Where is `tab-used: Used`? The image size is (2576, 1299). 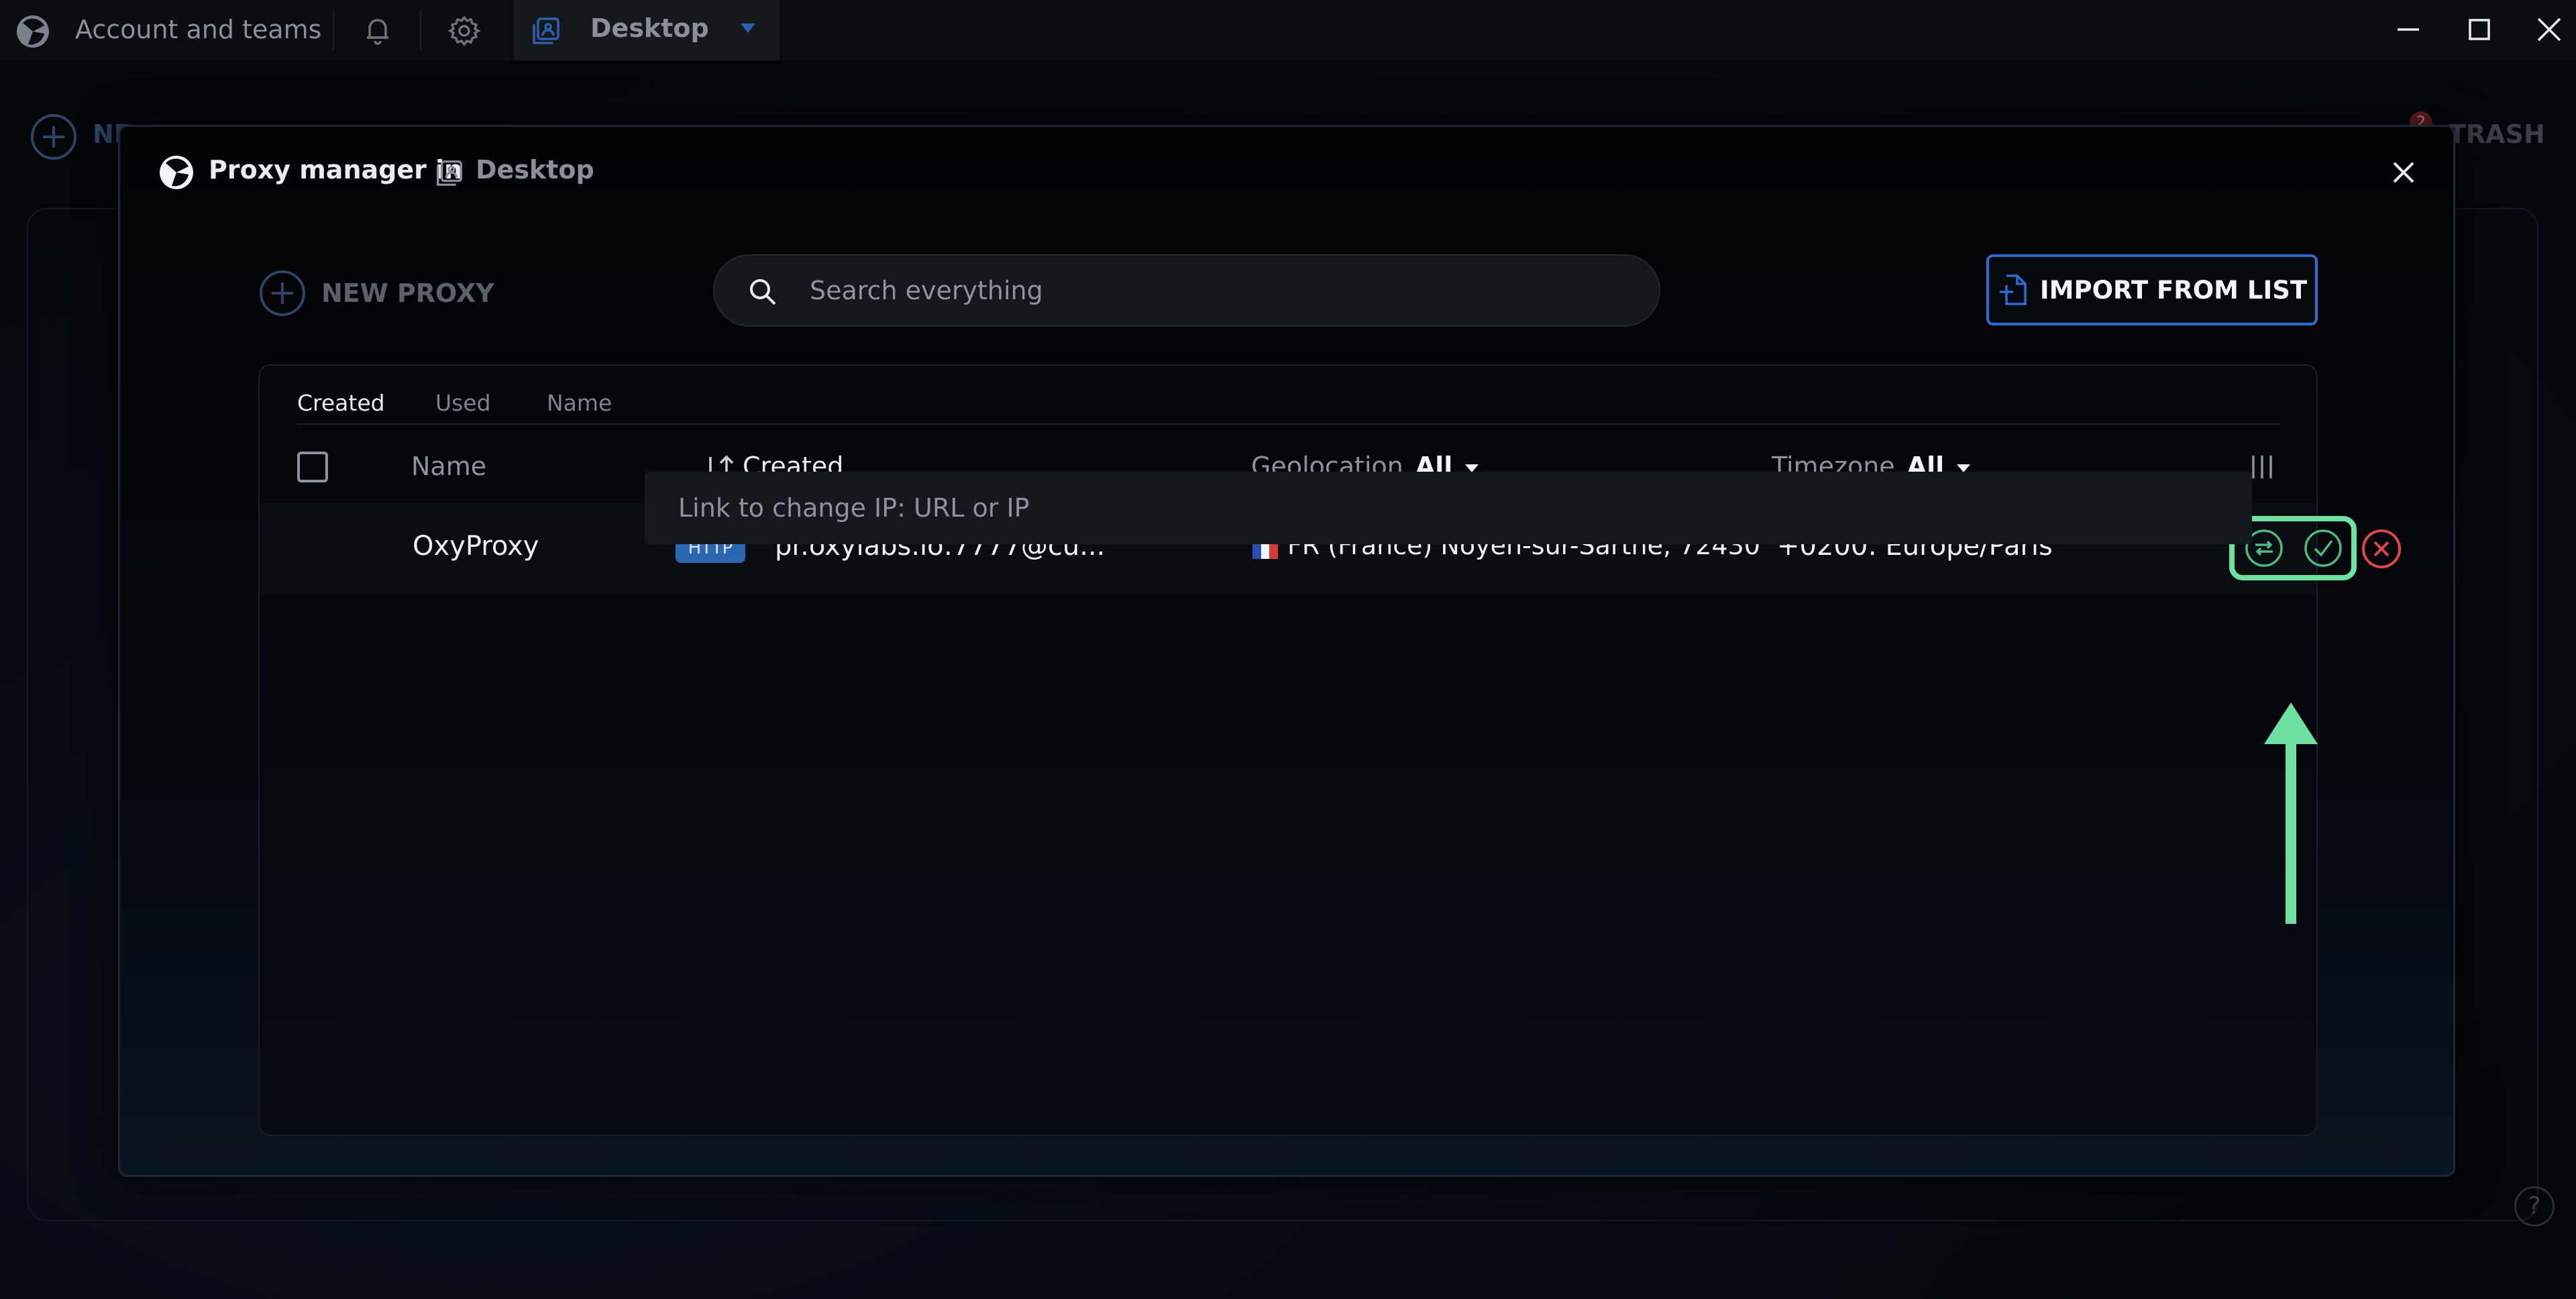 tab-used: Used is located at coordinates (463, 403).